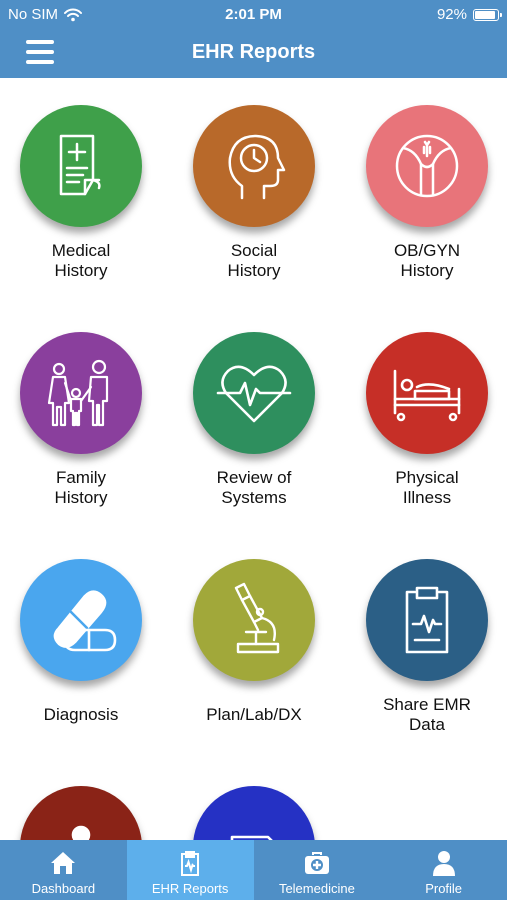  What do you see at coordinates (81, 832) in the screenshot?
I see `person-icon` at bounding box center [81, 832].